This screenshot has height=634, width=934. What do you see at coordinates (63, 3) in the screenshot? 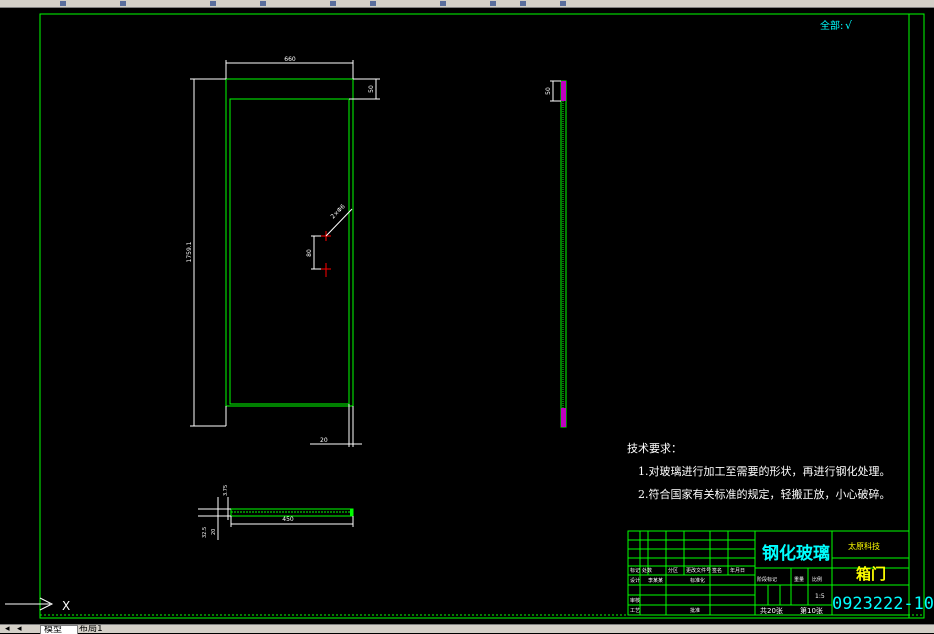
I see `new-icon` at bounding box center [63, 3].